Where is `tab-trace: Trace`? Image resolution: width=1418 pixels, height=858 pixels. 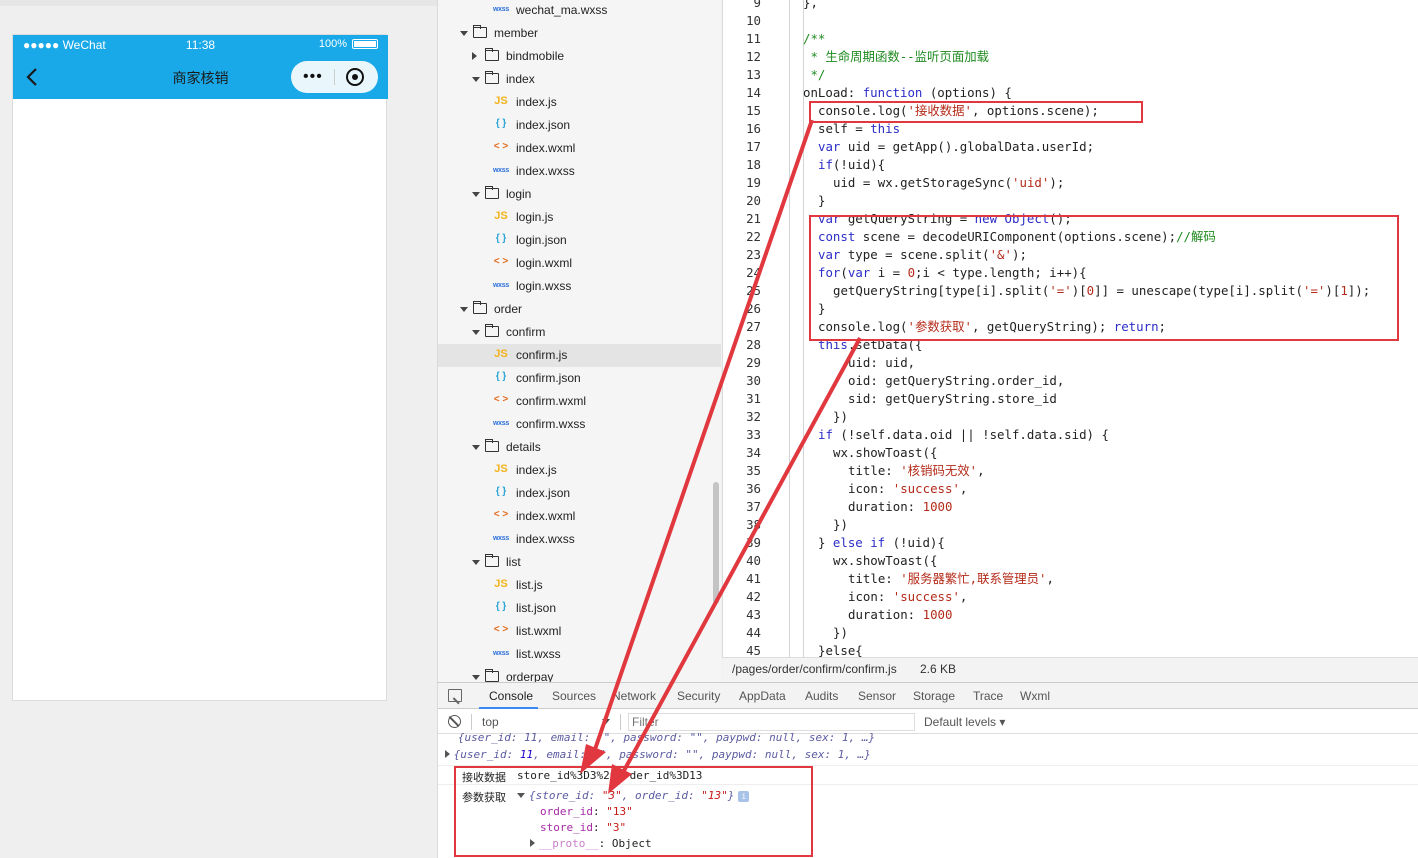
tab-trace: Trace is located at coordinates (988, 696).